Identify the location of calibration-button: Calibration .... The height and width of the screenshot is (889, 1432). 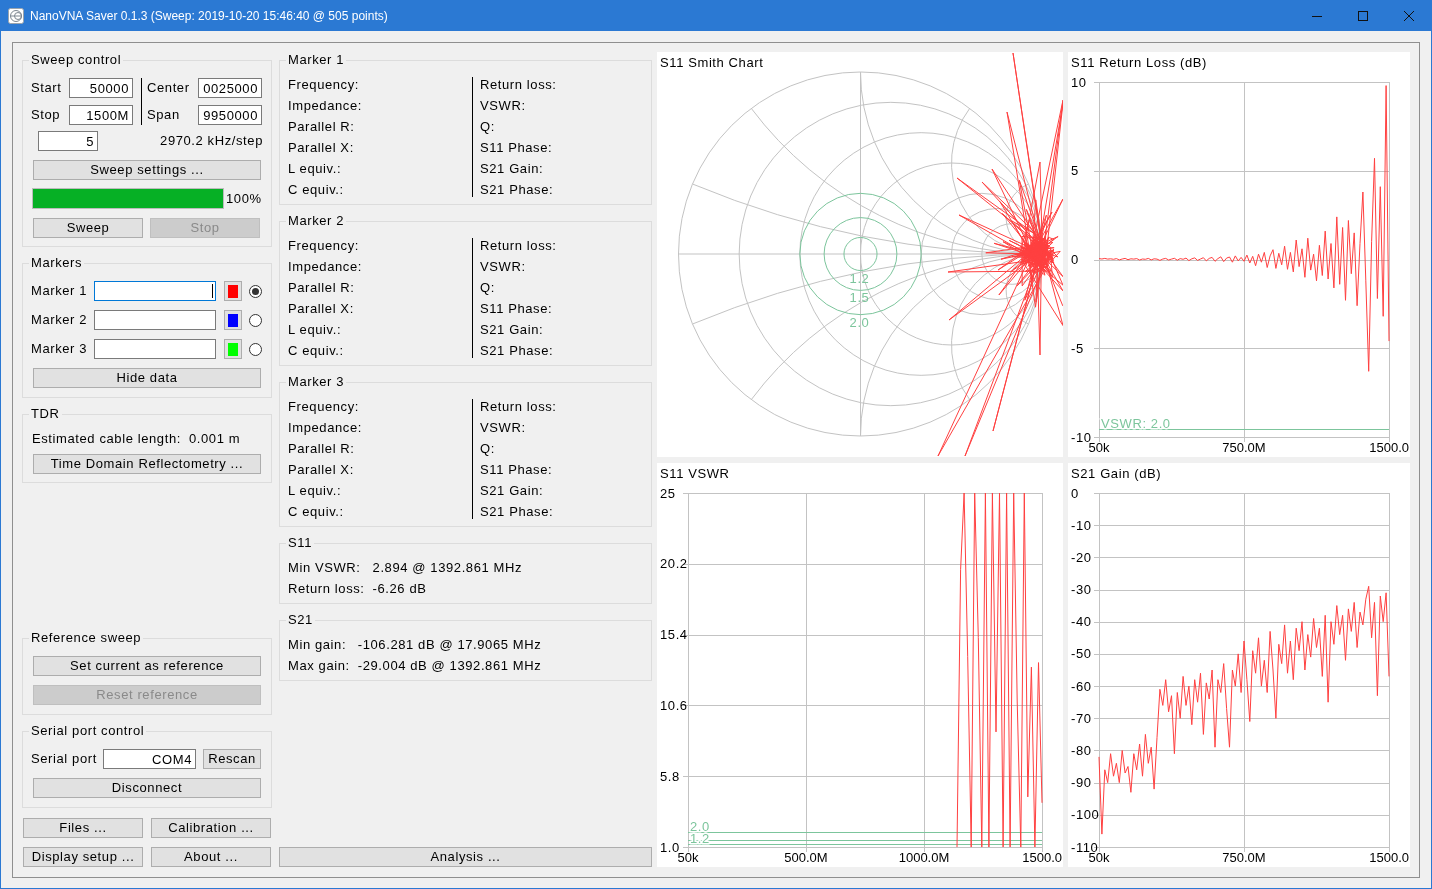
(211, 828).